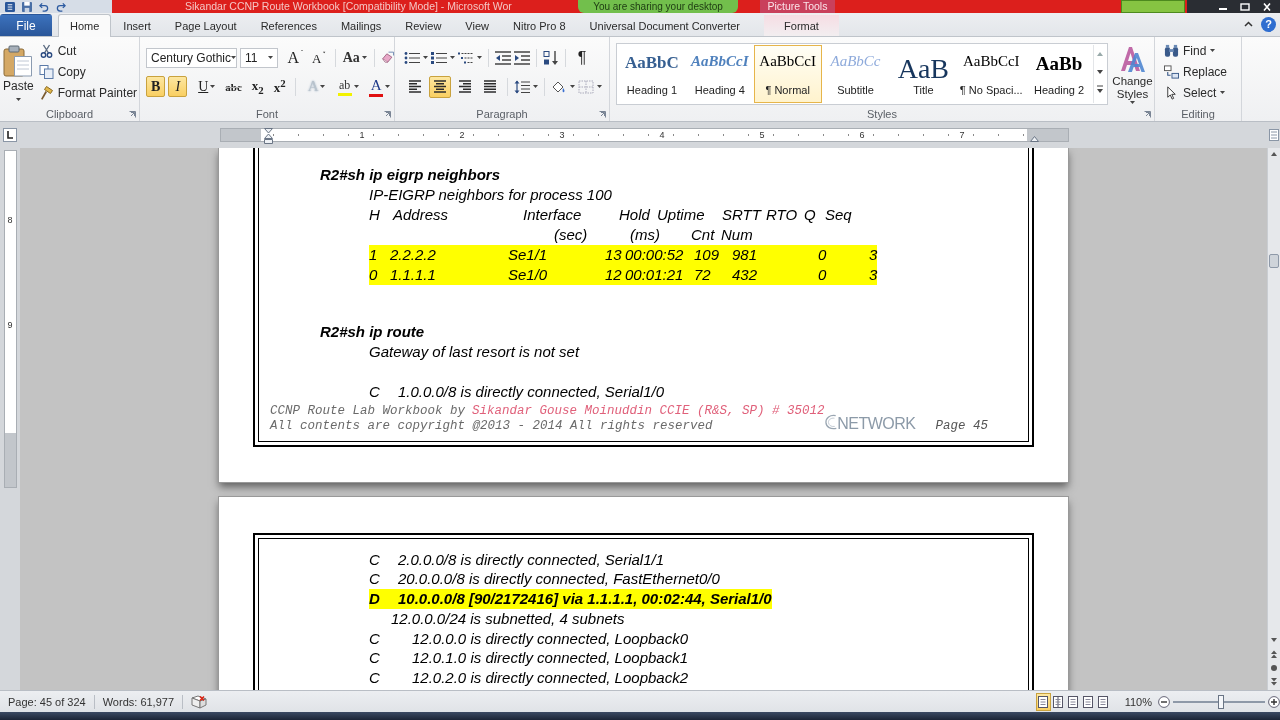 The image size is (1280, 720). I want to click on font-name-field: Century Gothic, so click(191, 57).